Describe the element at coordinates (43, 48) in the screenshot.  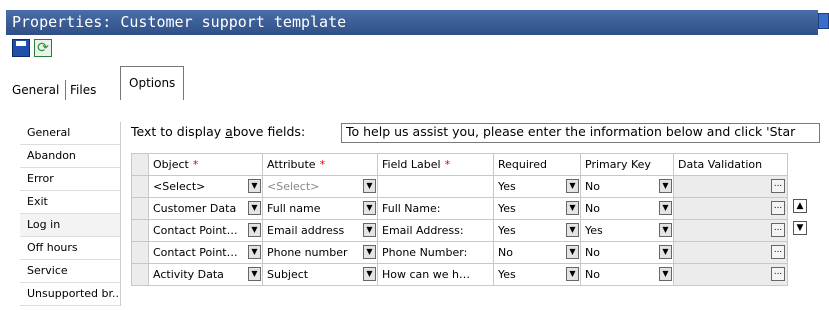
I see `refresh-icon: ⟳` at that location.